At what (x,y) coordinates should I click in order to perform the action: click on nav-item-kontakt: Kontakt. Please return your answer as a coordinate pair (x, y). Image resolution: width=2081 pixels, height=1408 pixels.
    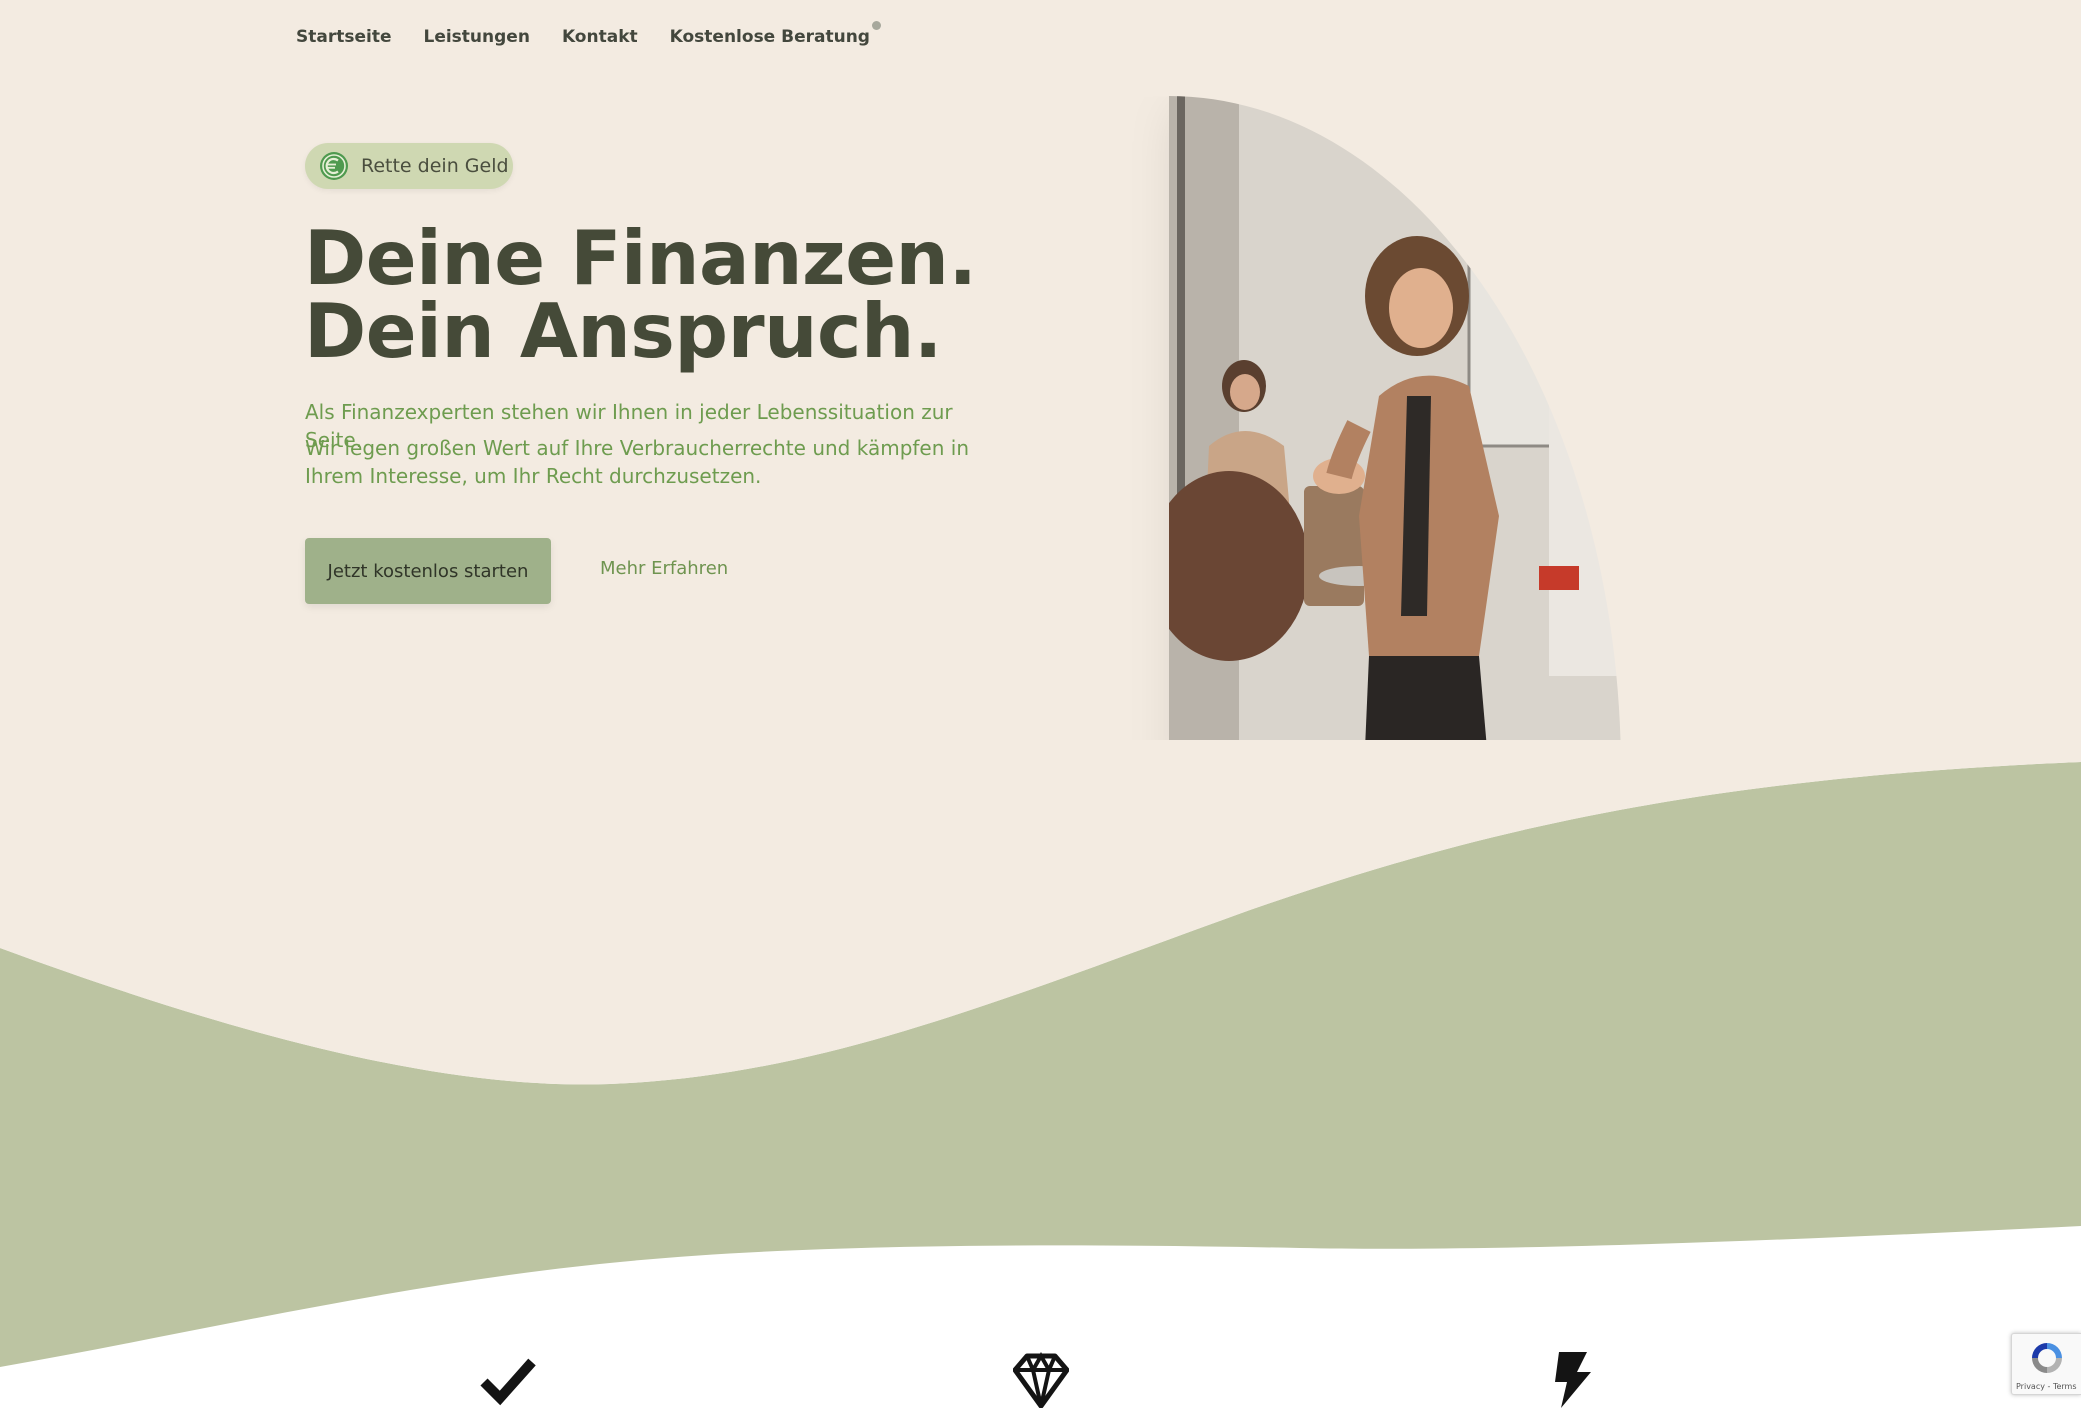
    Looking at the image, I should click on (600, 37).